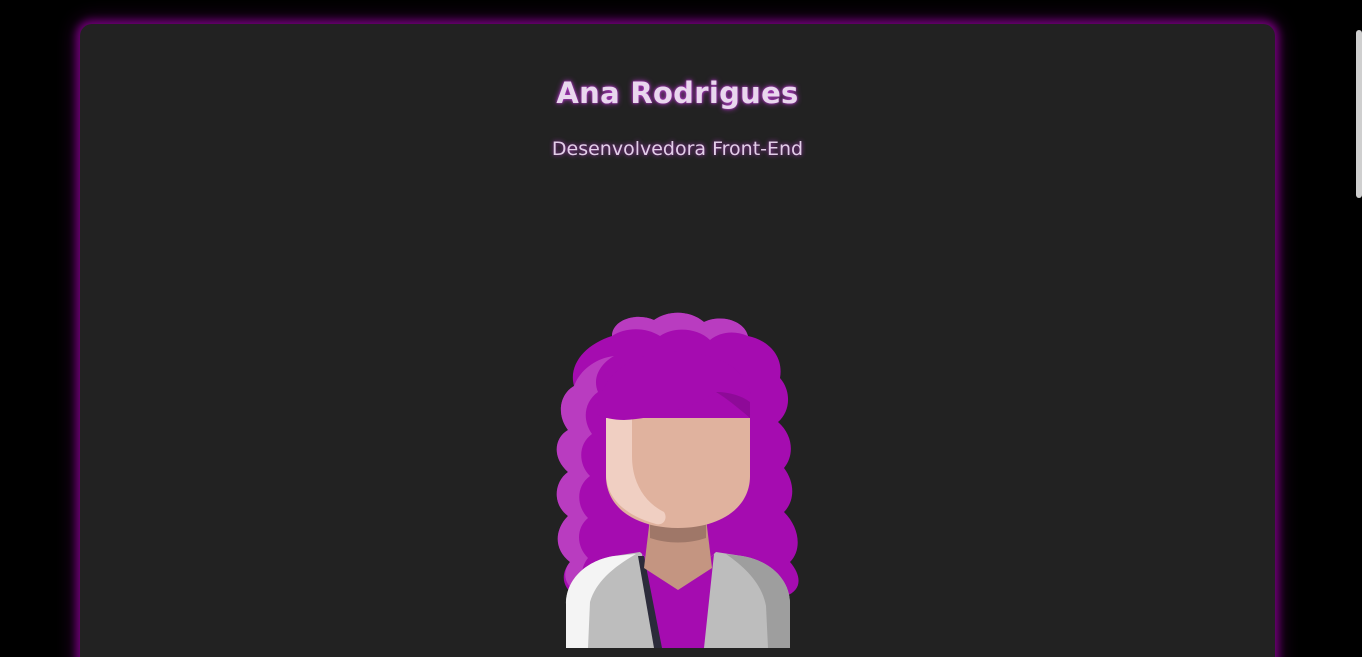 The width and height of the screenshot is (1362, 657). I want to click on profile-name: Ana Rodrigues, so click(677, 93).